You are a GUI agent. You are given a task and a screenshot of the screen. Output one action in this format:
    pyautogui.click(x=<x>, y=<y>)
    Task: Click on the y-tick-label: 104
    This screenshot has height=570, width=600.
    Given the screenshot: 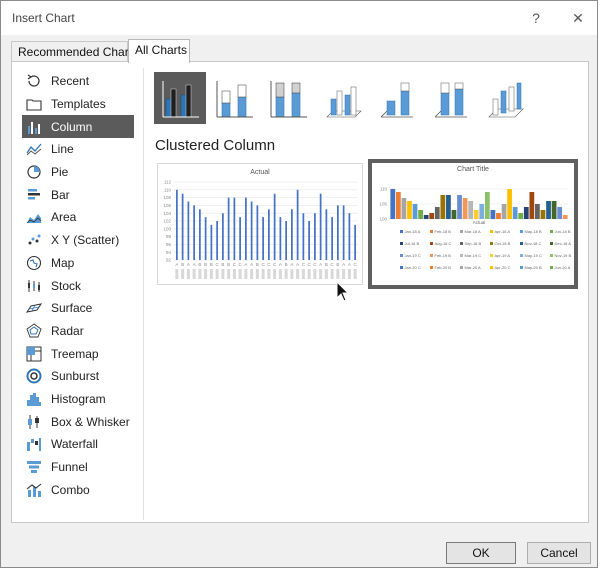 What is the action you would take?
    pyautogui.click(x=167, y=213)
    